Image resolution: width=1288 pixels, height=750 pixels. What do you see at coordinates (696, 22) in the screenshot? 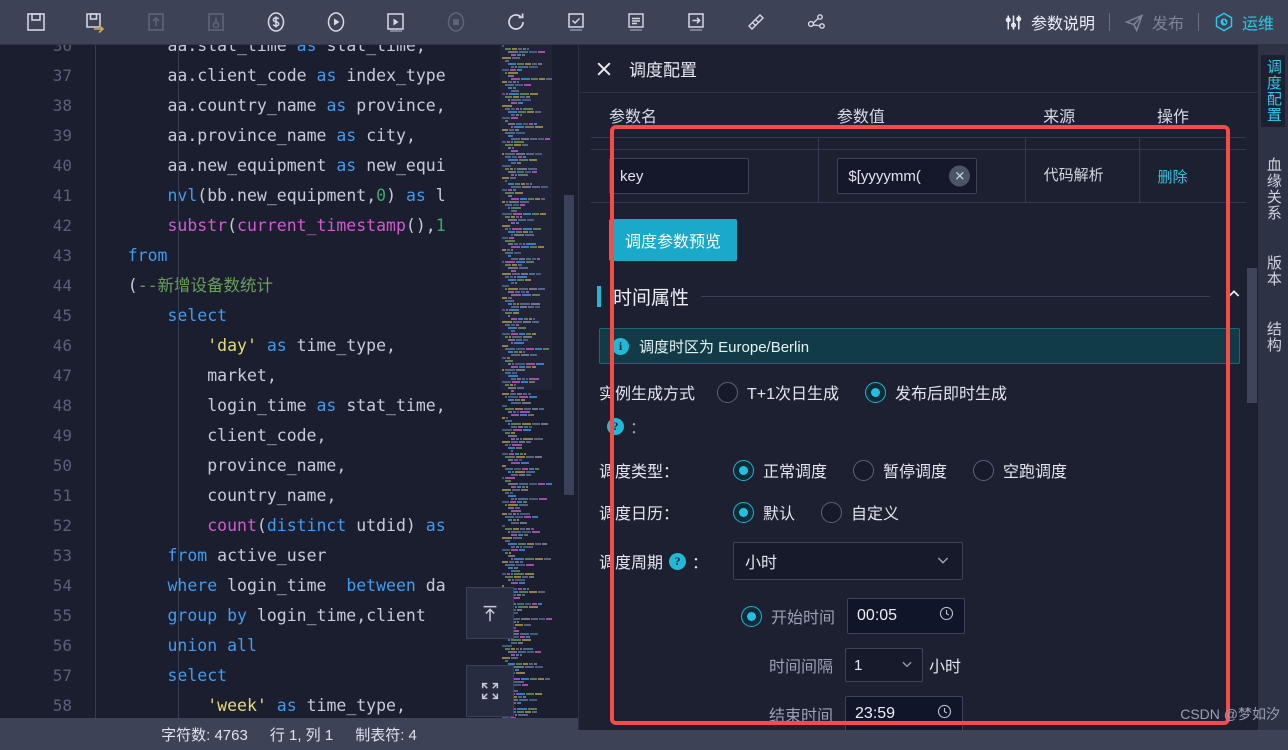
I see `submit-icon` at bounding box center [696, 22].